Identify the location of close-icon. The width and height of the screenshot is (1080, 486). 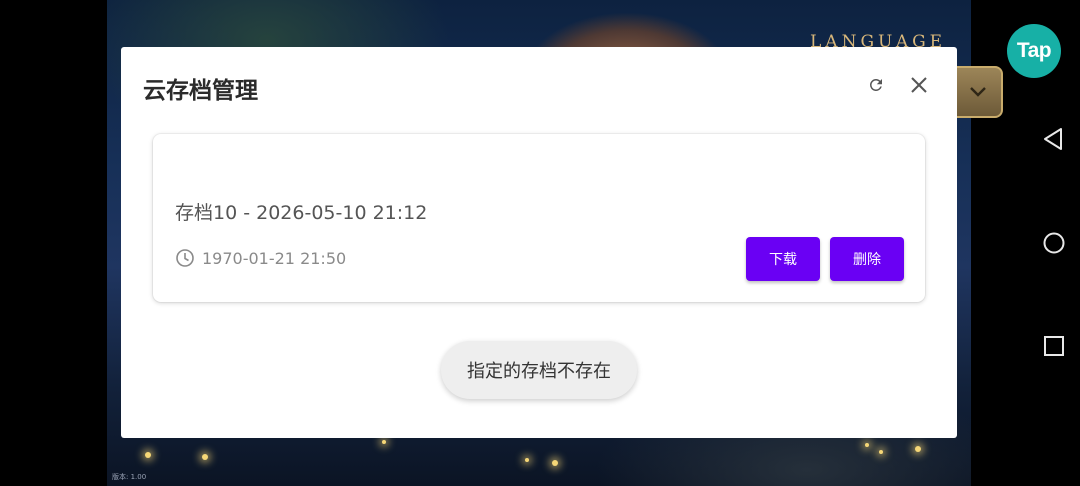
(919, 85).